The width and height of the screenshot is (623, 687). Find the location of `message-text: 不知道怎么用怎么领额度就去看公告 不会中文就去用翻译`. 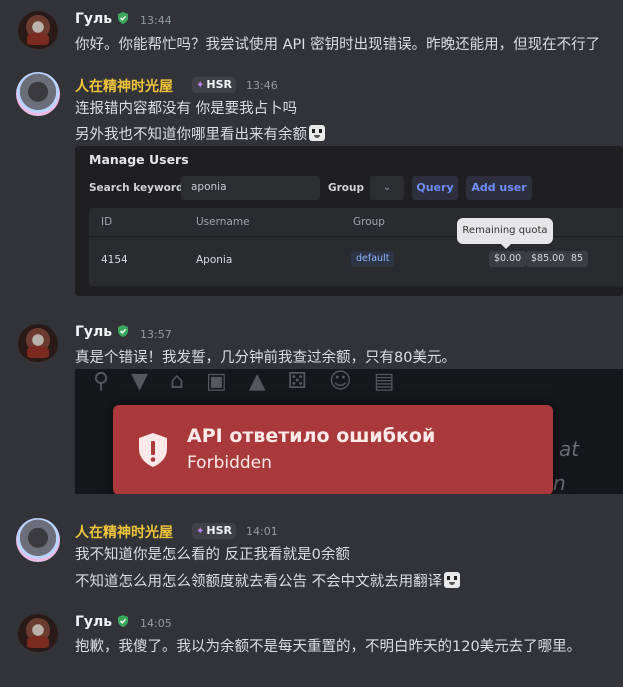

message-text: 不知道怎么用怎么领额度就去看公告 不会中文就去用翻译 is located at coordinates (268, 580).